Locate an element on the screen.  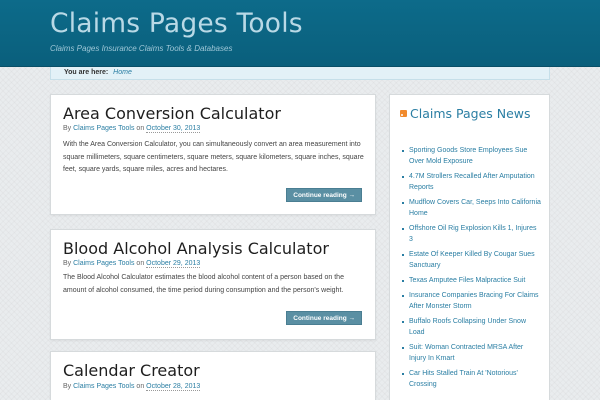
news-link: Texas Amputee Files Malpractice Suit is located at coordinates (472, 280).